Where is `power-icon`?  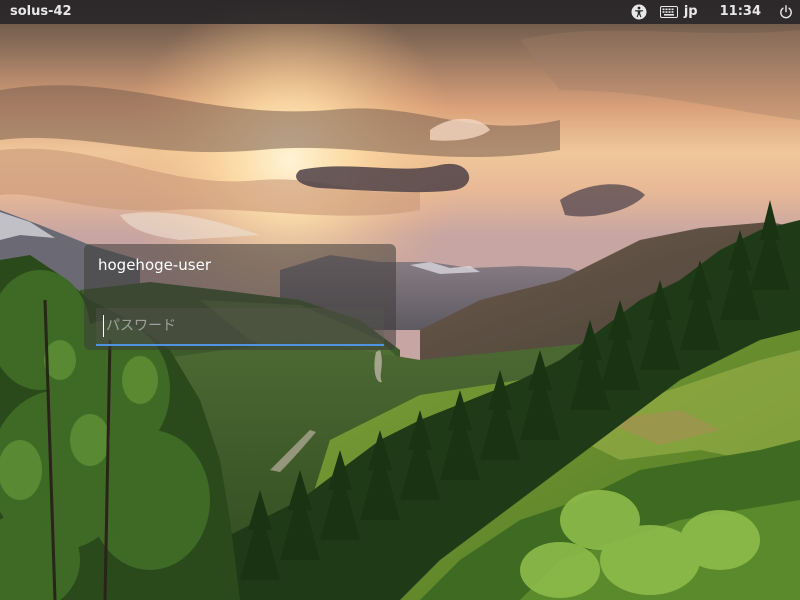
power-icon is located at coordinates (786, 12).